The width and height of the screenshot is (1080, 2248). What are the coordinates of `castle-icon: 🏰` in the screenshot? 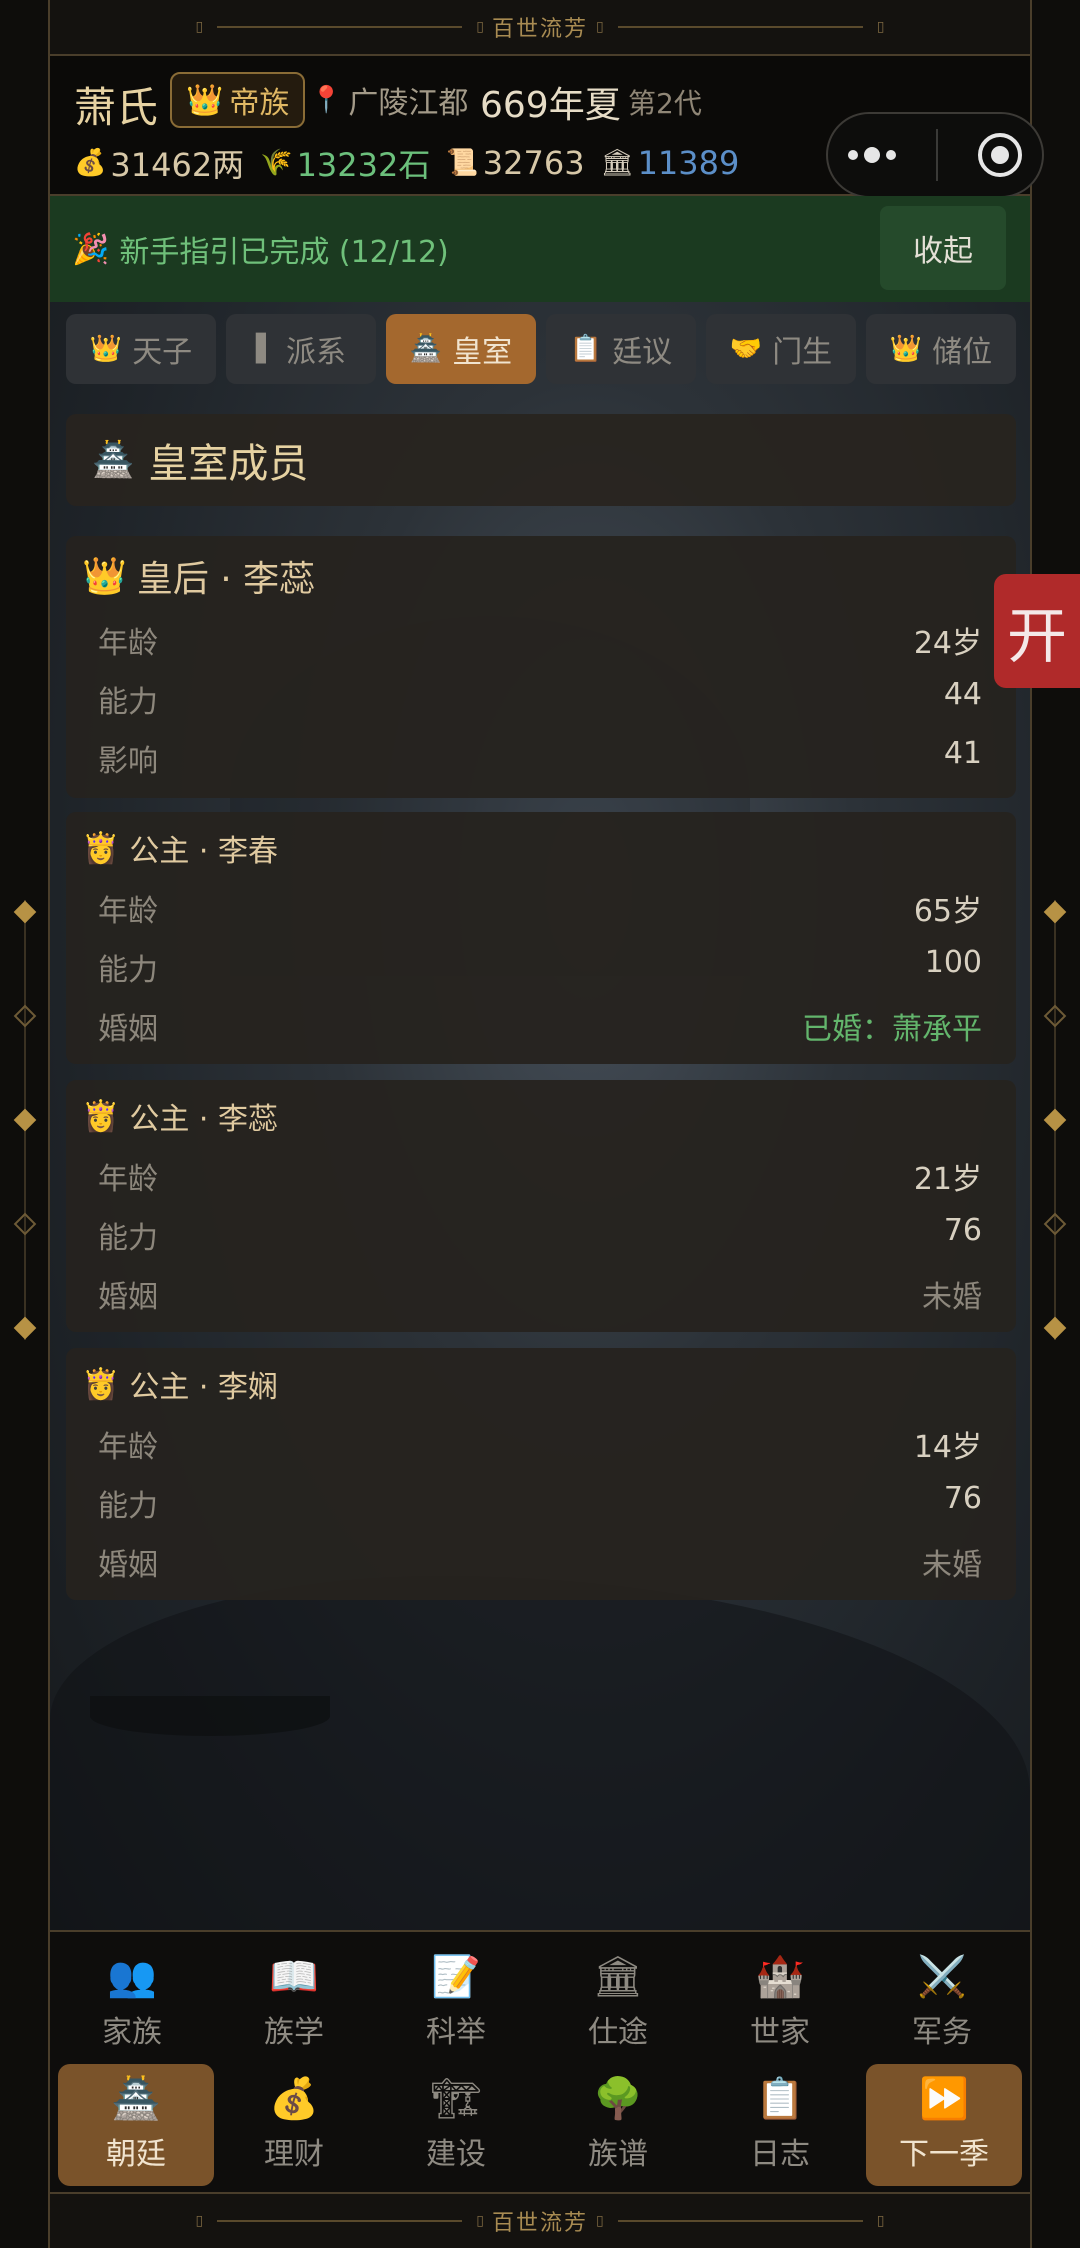 It's located at (780, 1977).